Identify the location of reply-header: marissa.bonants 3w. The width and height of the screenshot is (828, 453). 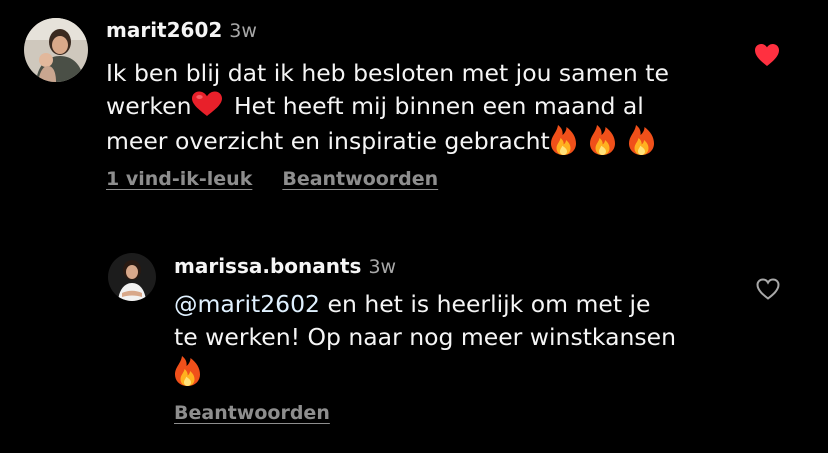
(285, 266).